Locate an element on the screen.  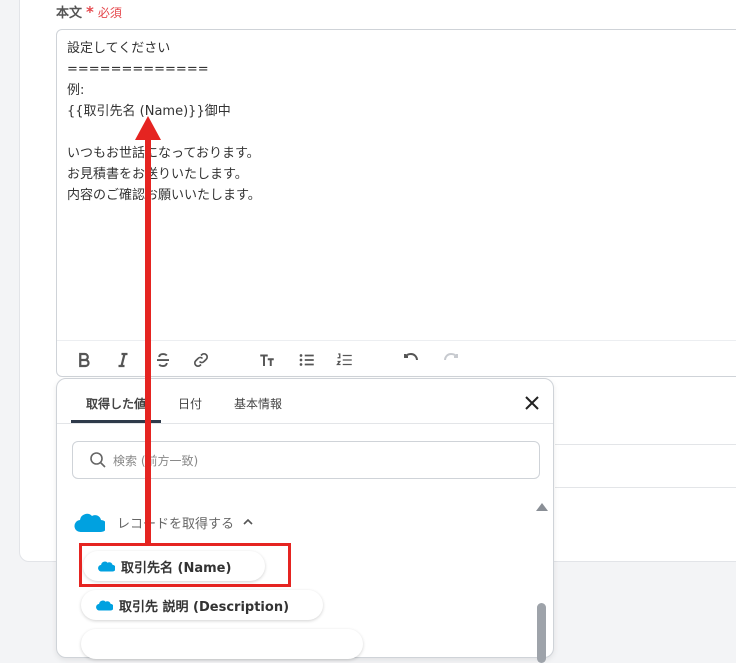
chevron-up-icon is located at coordinates (248, 522).